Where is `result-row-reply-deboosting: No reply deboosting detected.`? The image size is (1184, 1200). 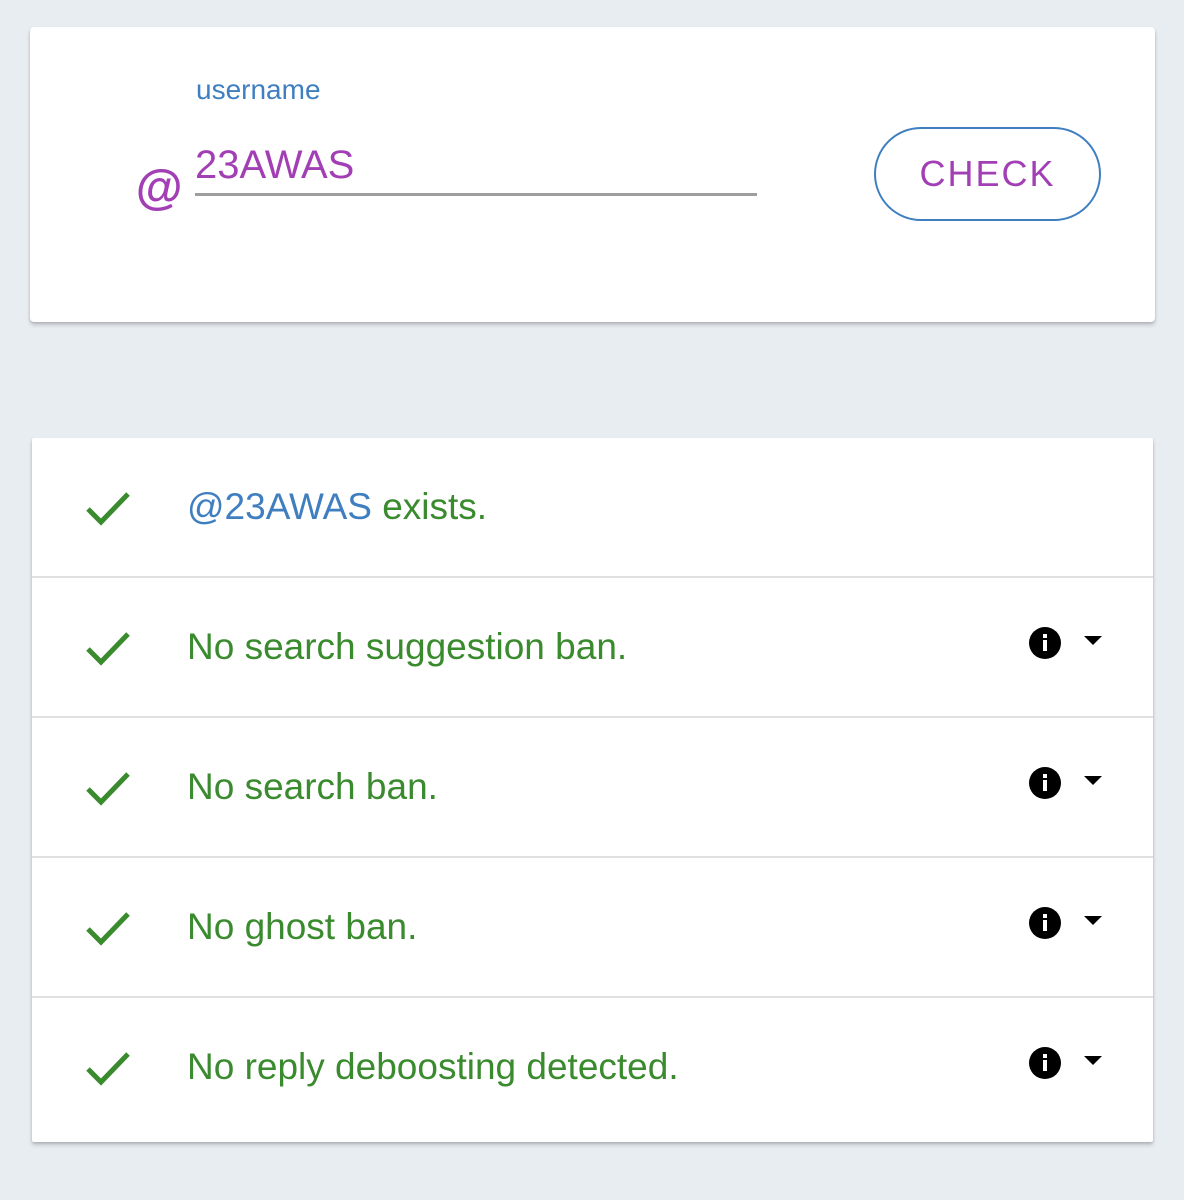
result-row-reply-deboosting: No reply deboosting detected. is located at coordinates (592, 1070).